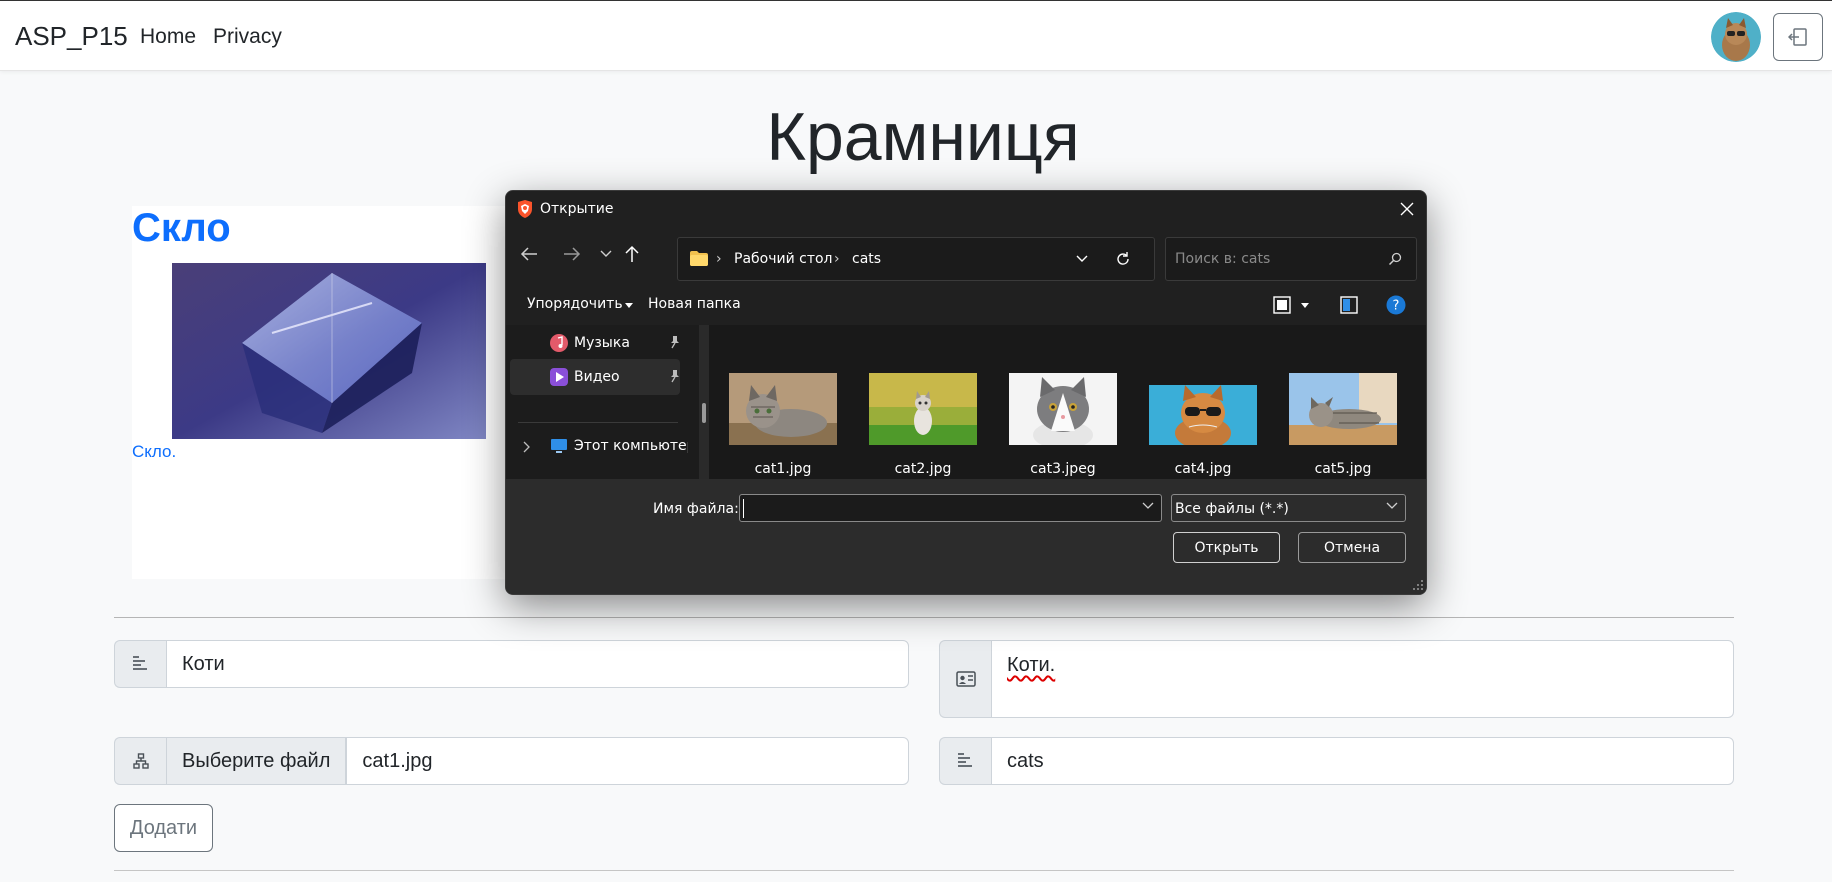 The image size is (1832, 882). Describe the element at coordinates (537, 664) in the screenshot. I see `name-input: Коти` at that location.